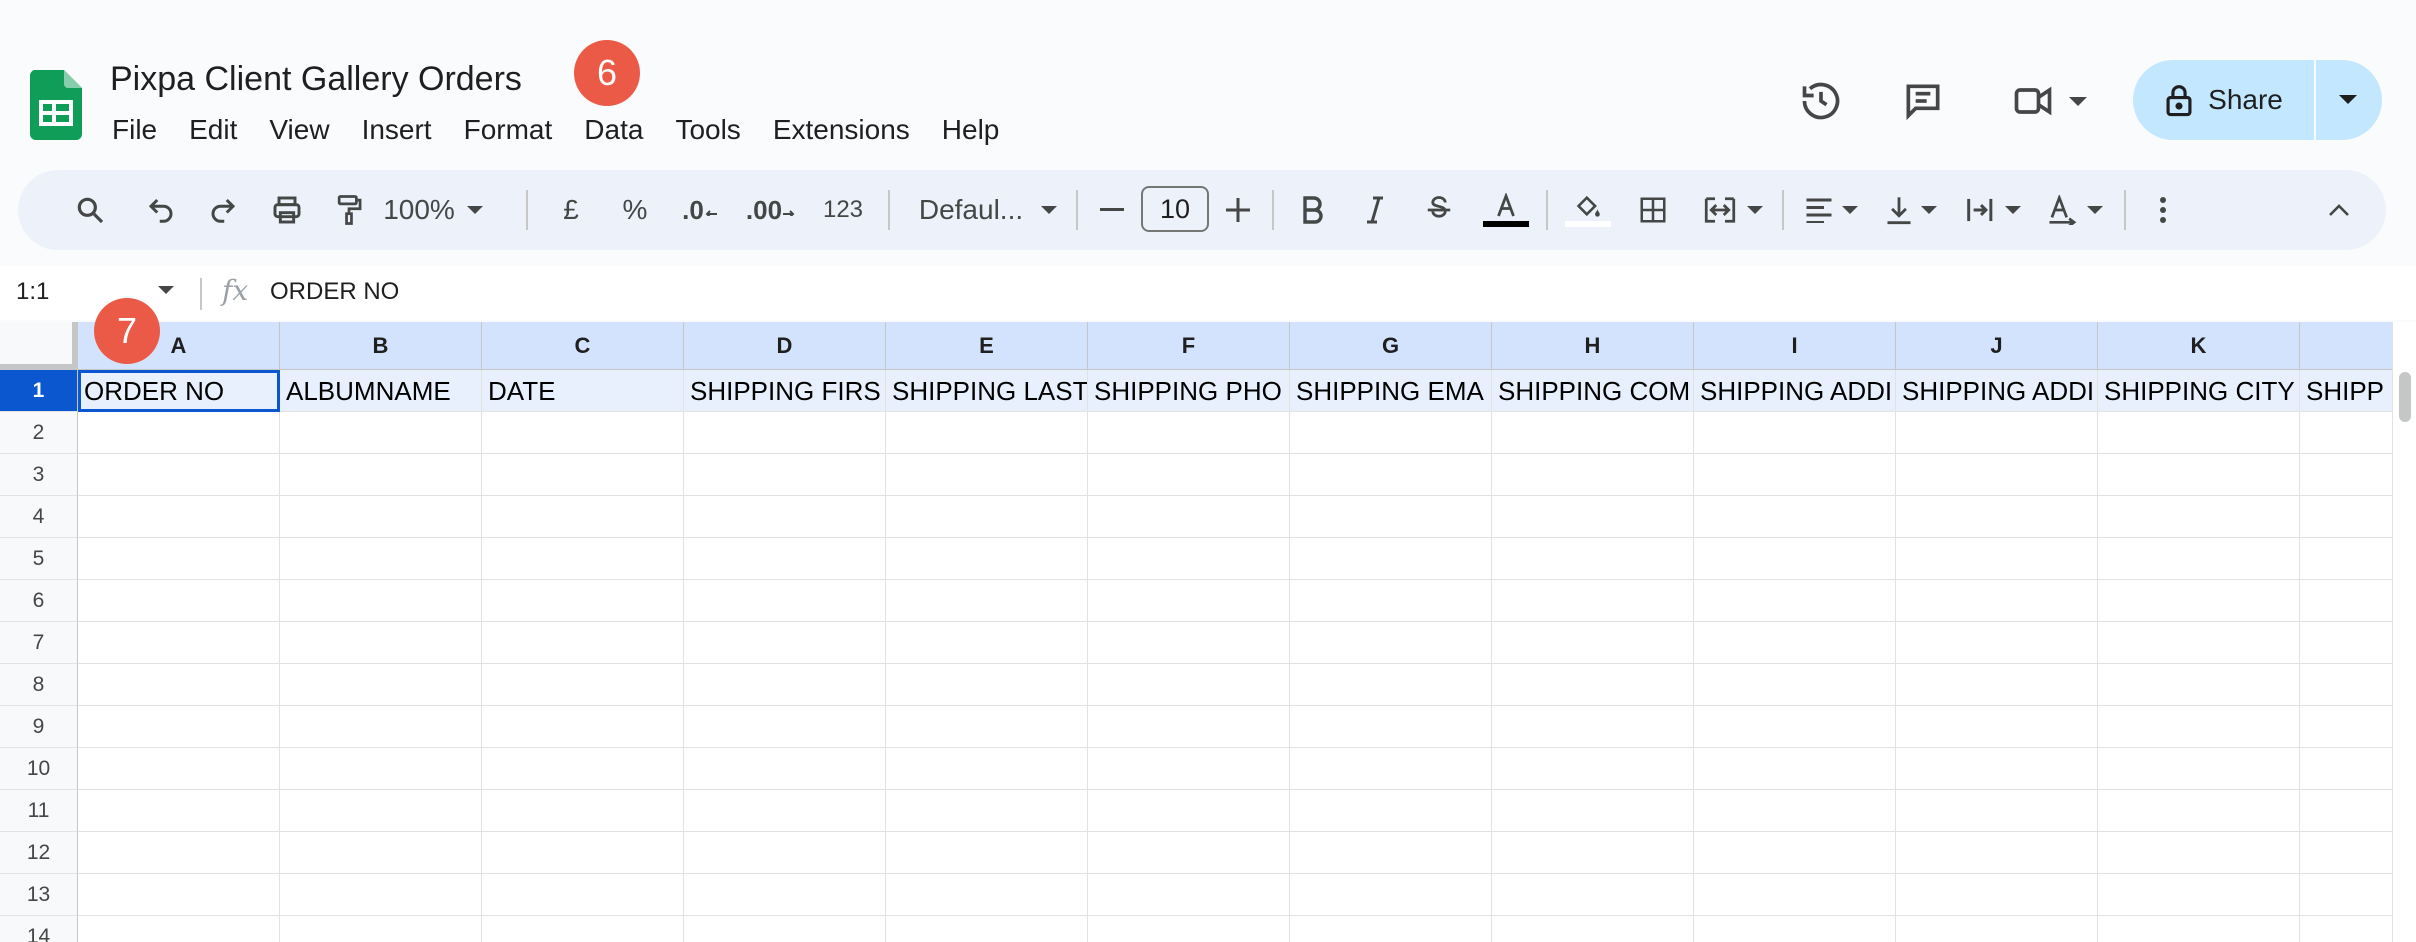 The height and width of the screenshot is (942, 2416). What do you see at coordinates (1506, 210) in the screenshot?
I see `text-color-icon` at bounding box center [1506, 210].